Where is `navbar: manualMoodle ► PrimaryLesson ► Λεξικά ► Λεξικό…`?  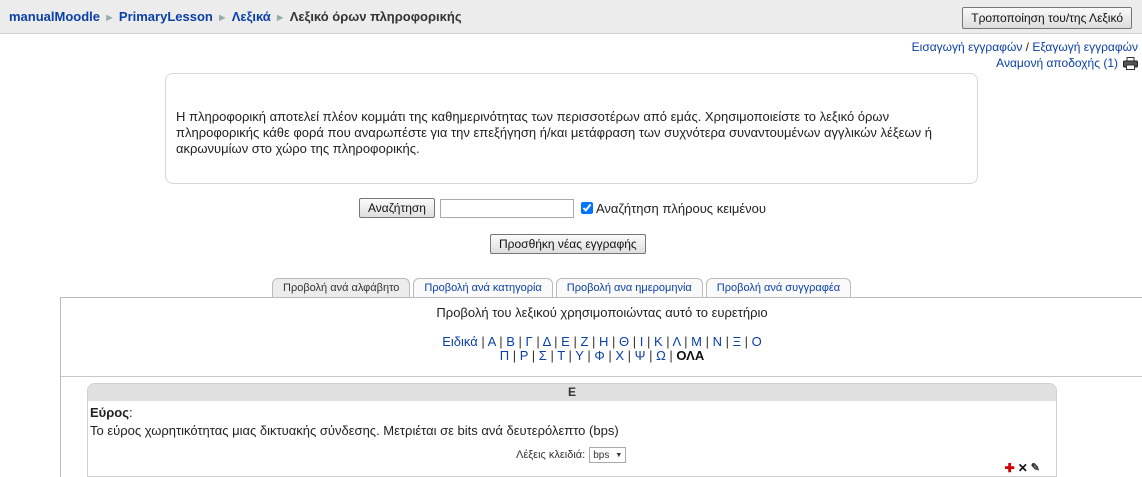
navbar: manualMoodle ► PrimaryLesson ► Λεξικά ► Λεξικό… is located at coordinates (571, 17).